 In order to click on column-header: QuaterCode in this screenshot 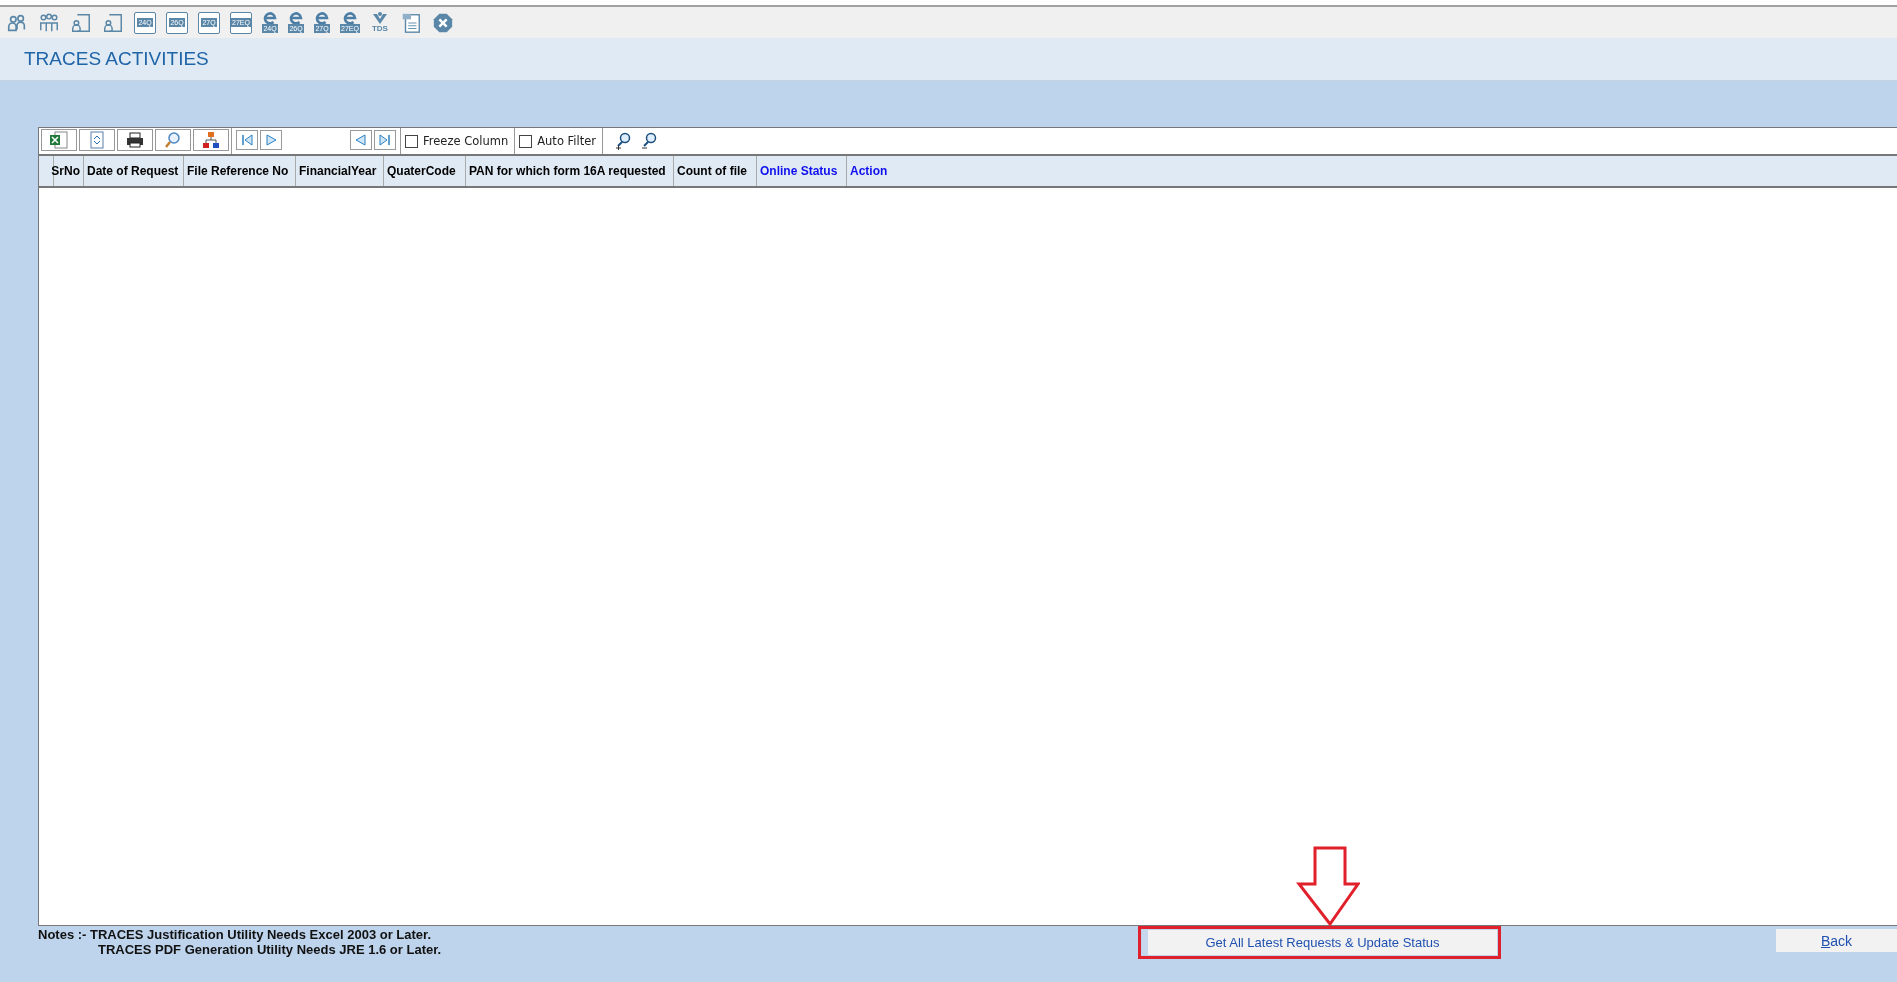, I will do `click(425, 171)`.